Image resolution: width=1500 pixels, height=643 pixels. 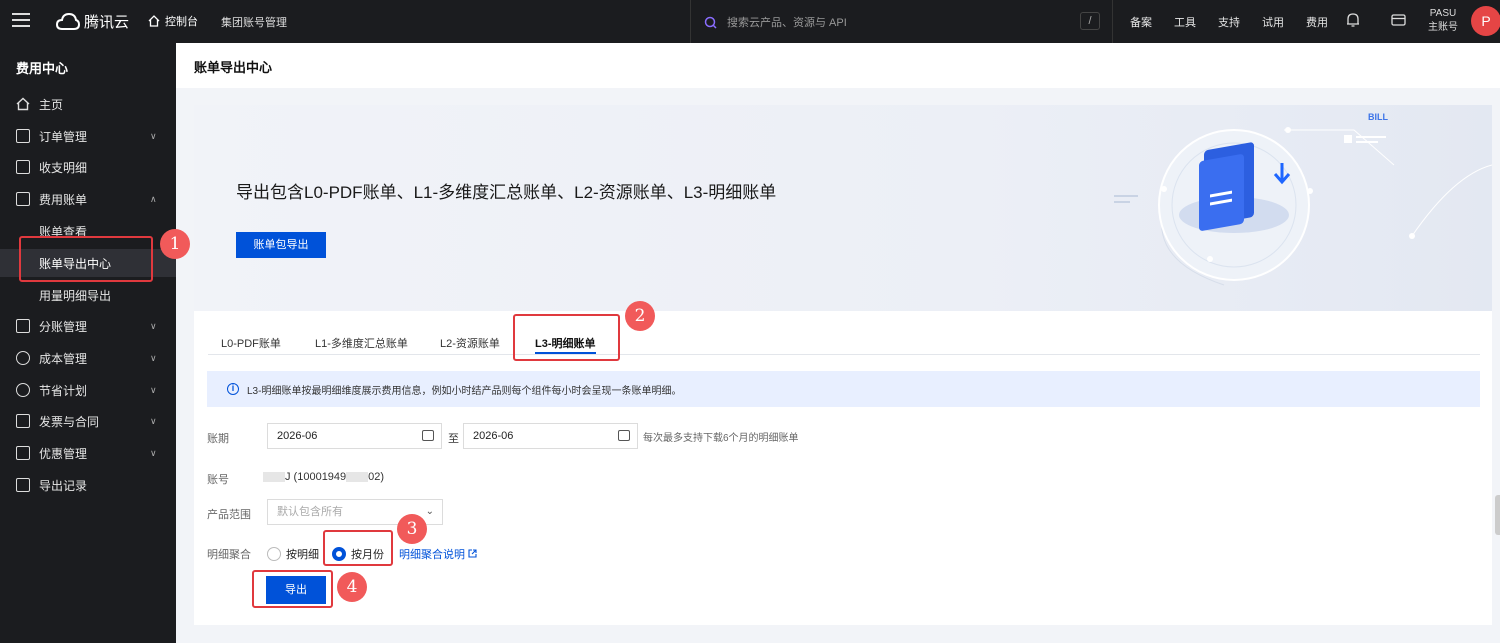 I want to click on sidebar-item-usage-export: 用量明细导出, so click(x=88, y=295).